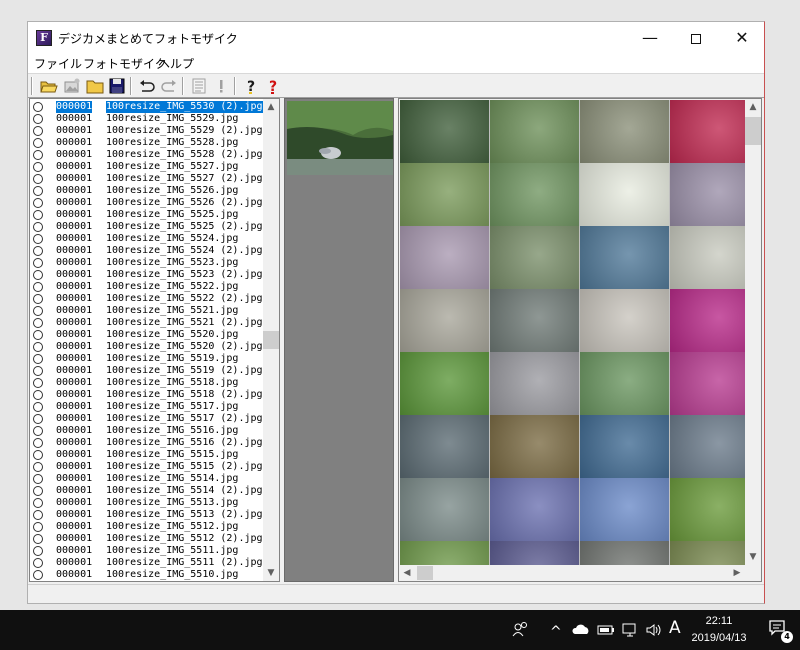 The width and height of the screenshot is (800, 650). What do you see at coordinates (581, 629) in the screenshot?
I see `onedrive-cloud-icon` at bounding box center [581, 629].